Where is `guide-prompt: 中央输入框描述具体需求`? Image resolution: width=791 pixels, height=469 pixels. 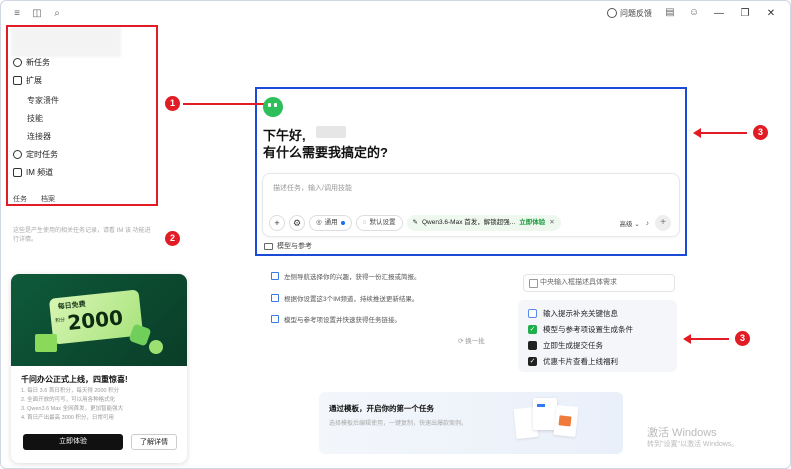
guide-prompt: 中央输入框描述具体需求 is located at coordinates (599, 283).